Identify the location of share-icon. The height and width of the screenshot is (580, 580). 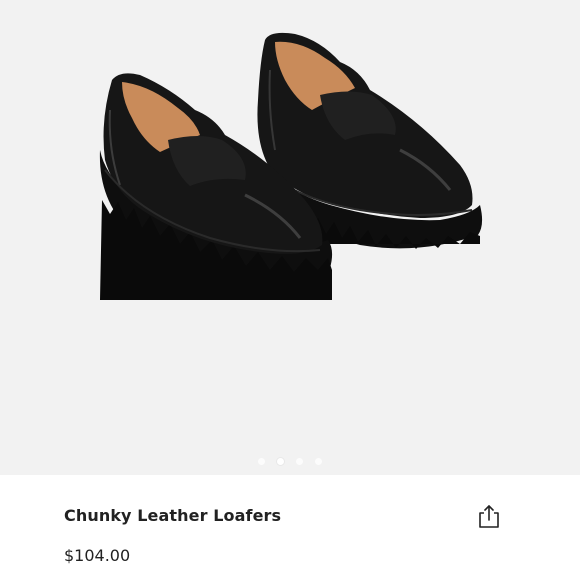
(489, 516).